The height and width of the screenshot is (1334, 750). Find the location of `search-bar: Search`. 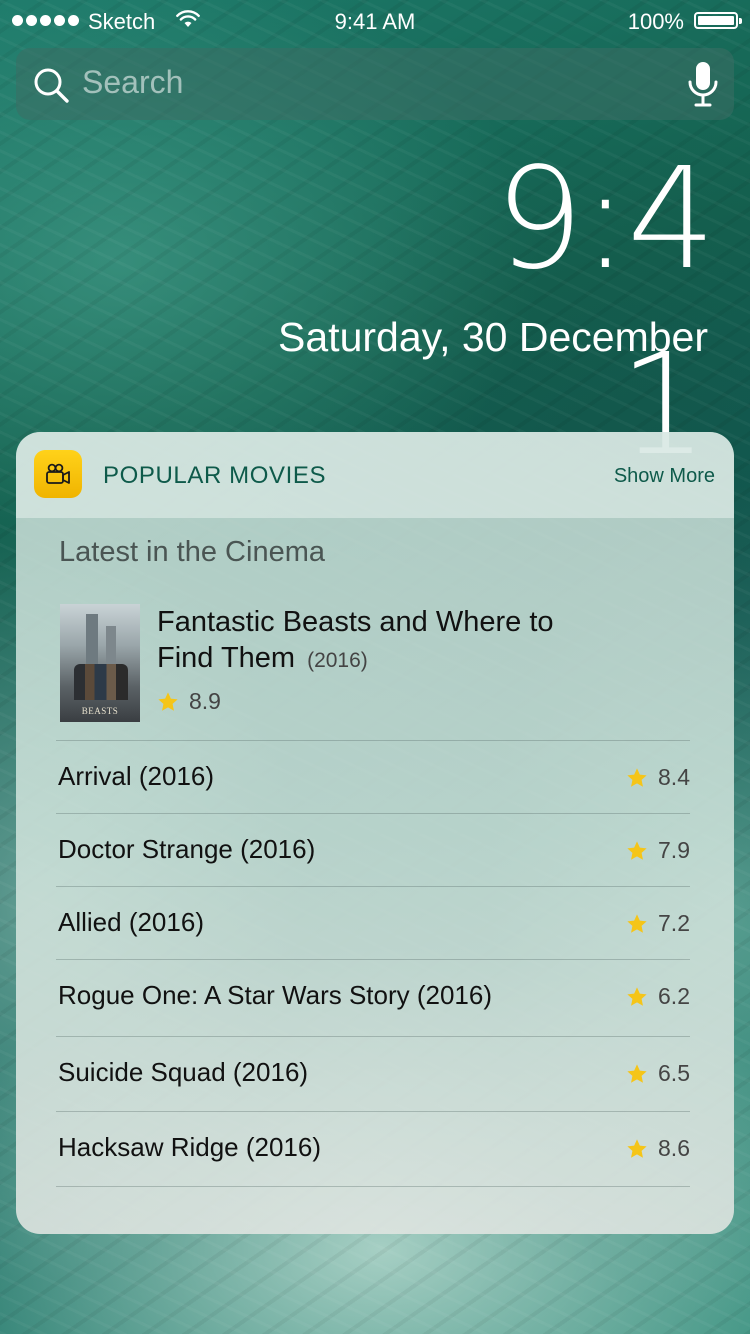

search-bar: Search is located at coordinates (375, 84).